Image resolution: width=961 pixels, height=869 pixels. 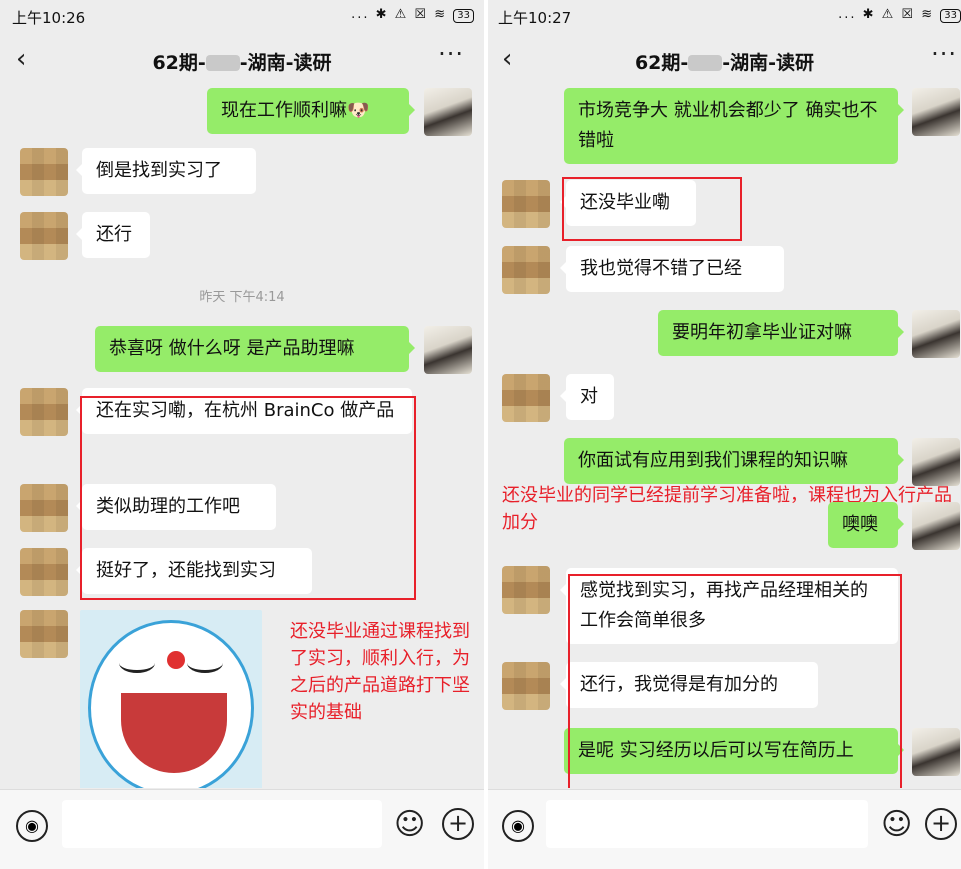 What do you see at coordinates (242, 297) in the screenshot?
I see `message-timestamp: 昨天 下午4:14` at bounding box center [242, 297].